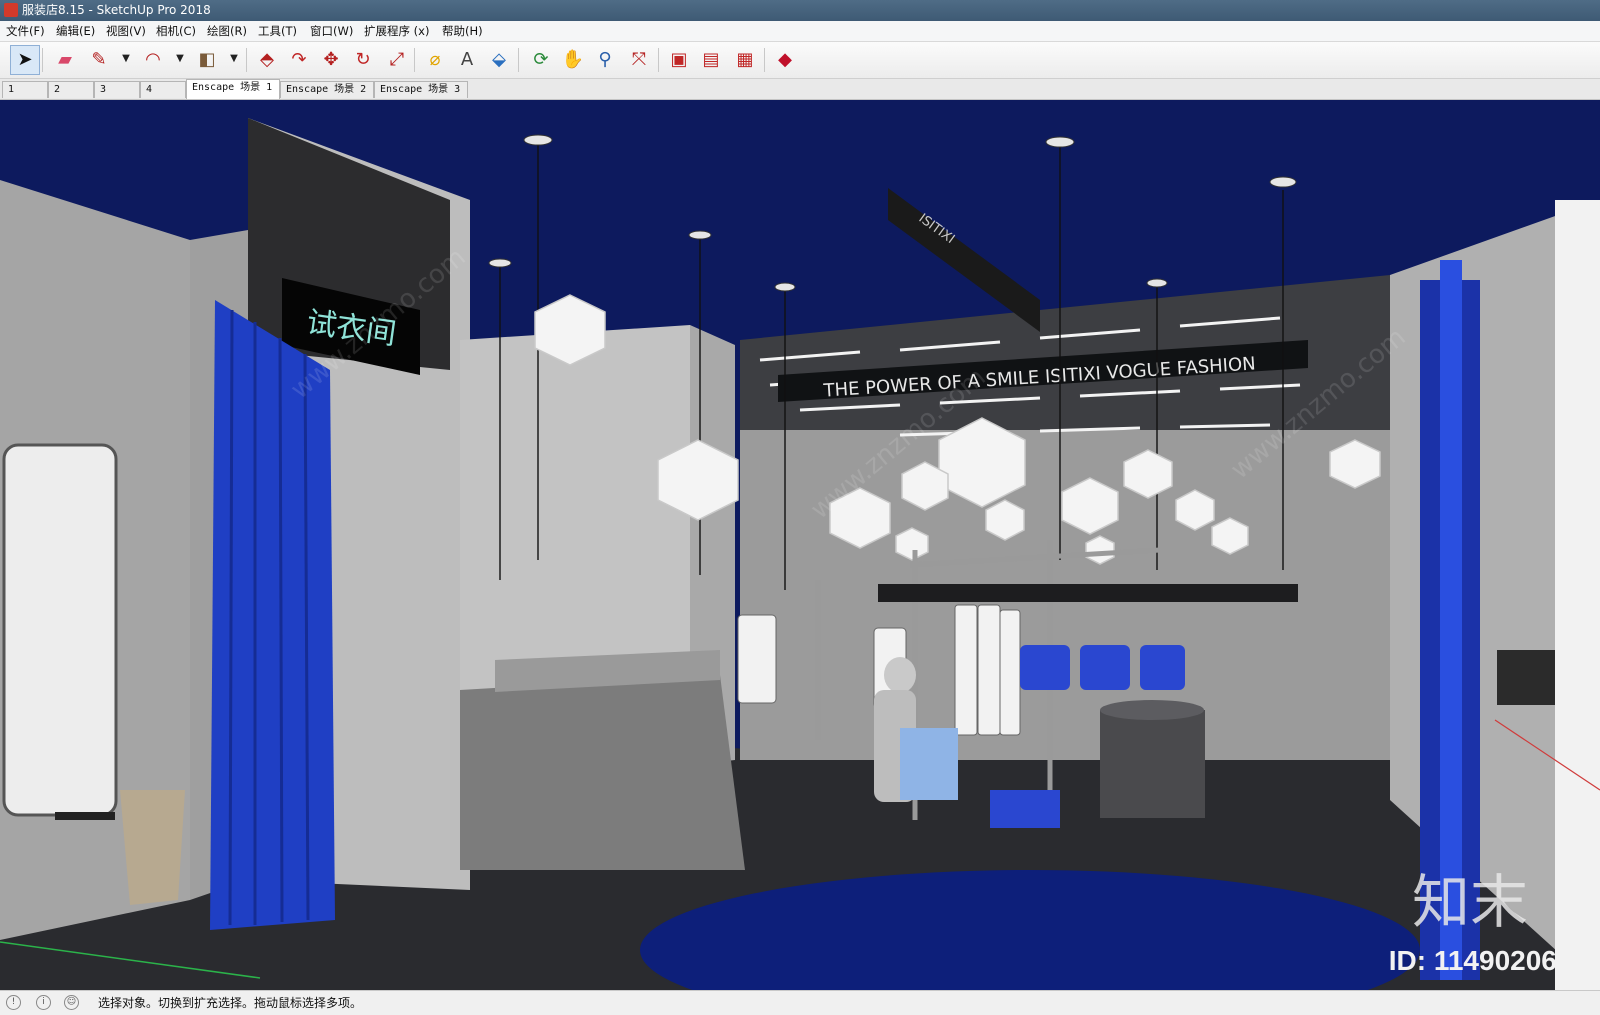  I want to click on large-toolset-toolbar: ➤ ▰ ✎ ▼ ◠ ▼ ◧ ▼ ⬘ ↷ ✥ ↻ ⤢ ⌀ A ⬙ ⟳ ✋ ⚲ ⤧ ▣ ▤ ▦ ◆, so click(800, 60).